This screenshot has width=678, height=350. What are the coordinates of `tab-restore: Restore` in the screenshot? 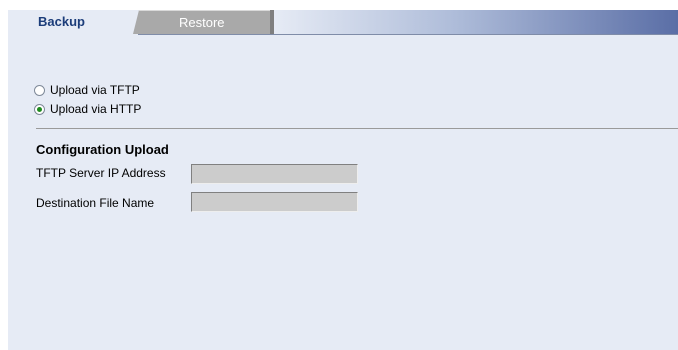 It's located at (204, 22).